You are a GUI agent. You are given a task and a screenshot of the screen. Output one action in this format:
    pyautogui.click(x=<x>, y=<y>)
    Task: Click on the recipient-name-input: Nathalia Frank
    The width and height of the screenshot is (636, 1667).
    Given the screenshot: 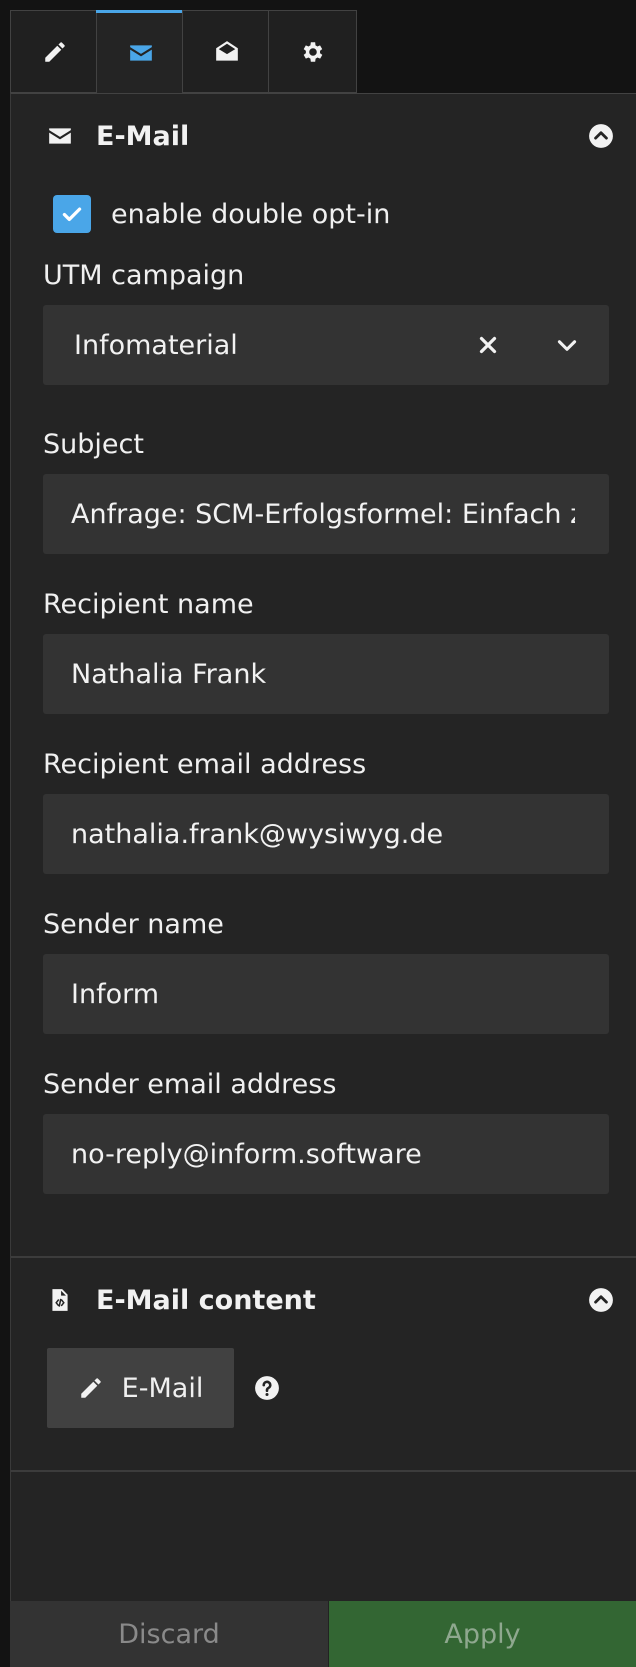 What is the action you would take?
    pyautogui.click(x=326, y=674)
    